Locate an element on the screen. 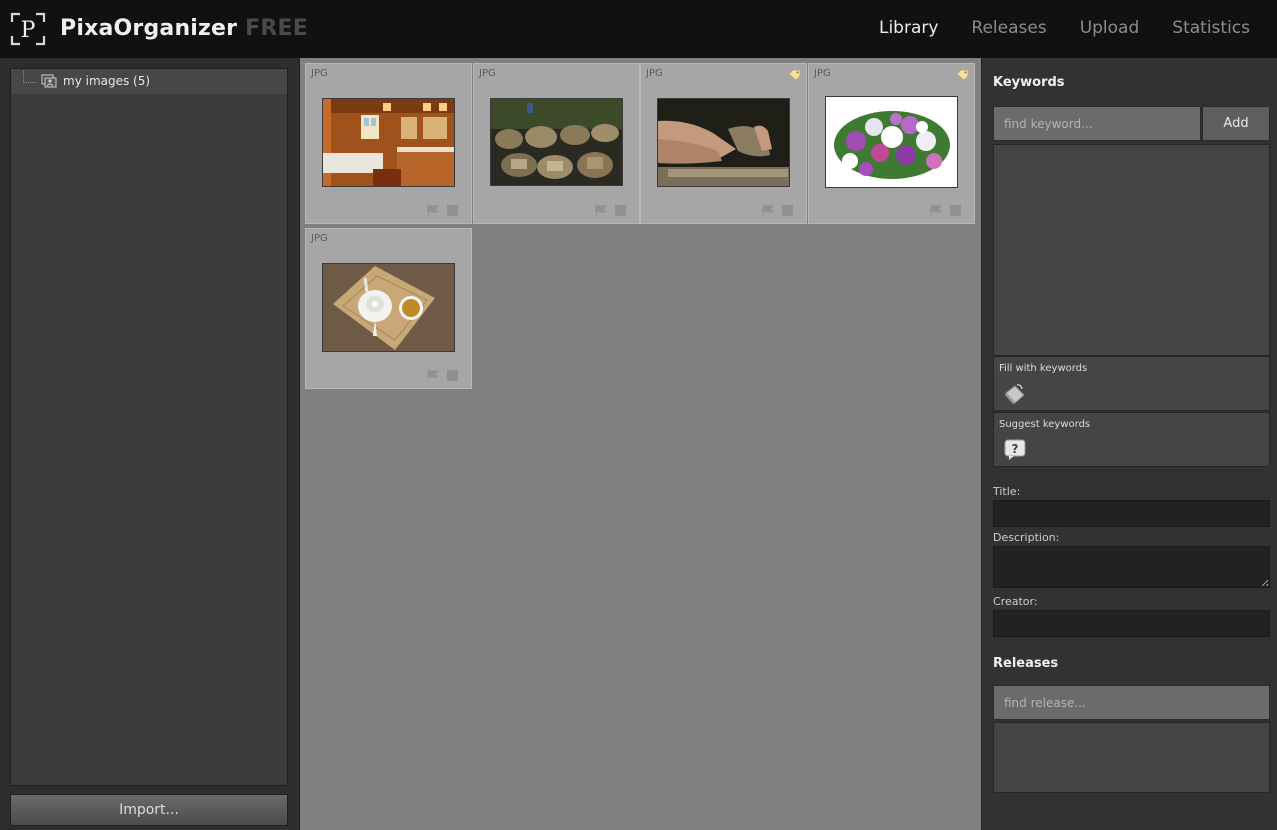 The image size is (1277, 830). tree-connector is located at coordinates (30, 77).